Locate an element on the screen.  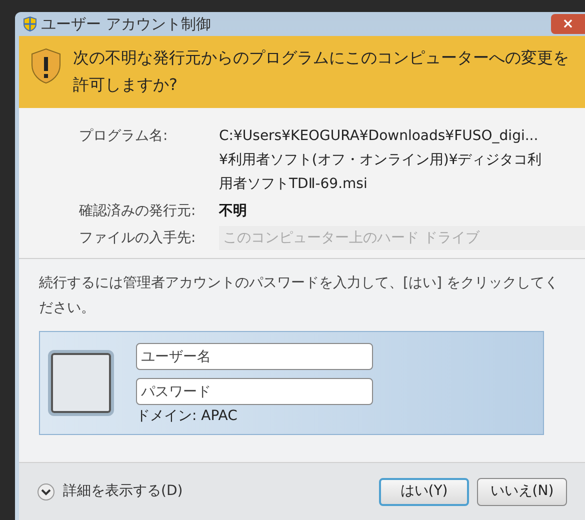
details-toggle: 詳細を表示する(D) is located at coordinates (110, 491).